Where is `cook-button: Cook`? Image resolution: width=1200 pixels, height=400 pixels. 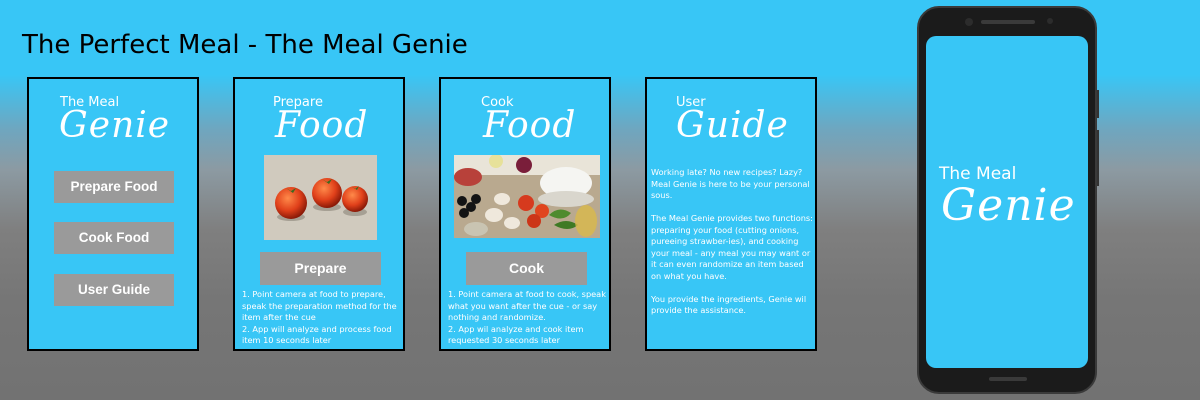
cook-button: Cook is located at coordinates (526, 268).